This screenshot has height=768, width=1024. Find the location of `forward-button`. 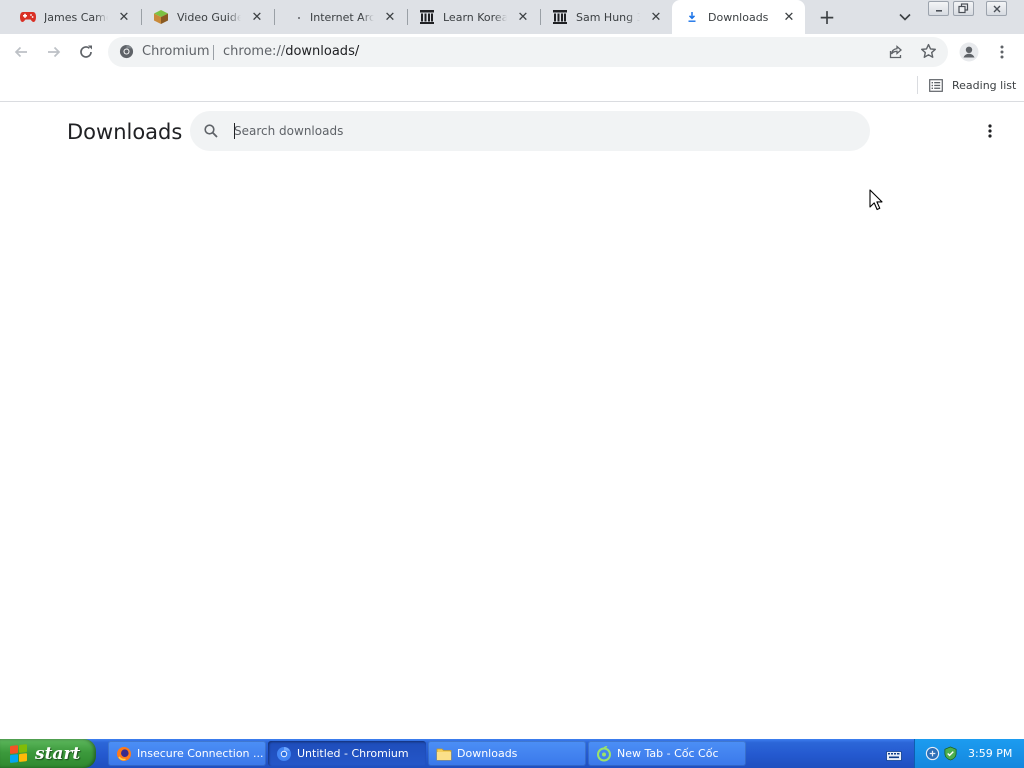

forward-button is located at coordinates (54, 52).